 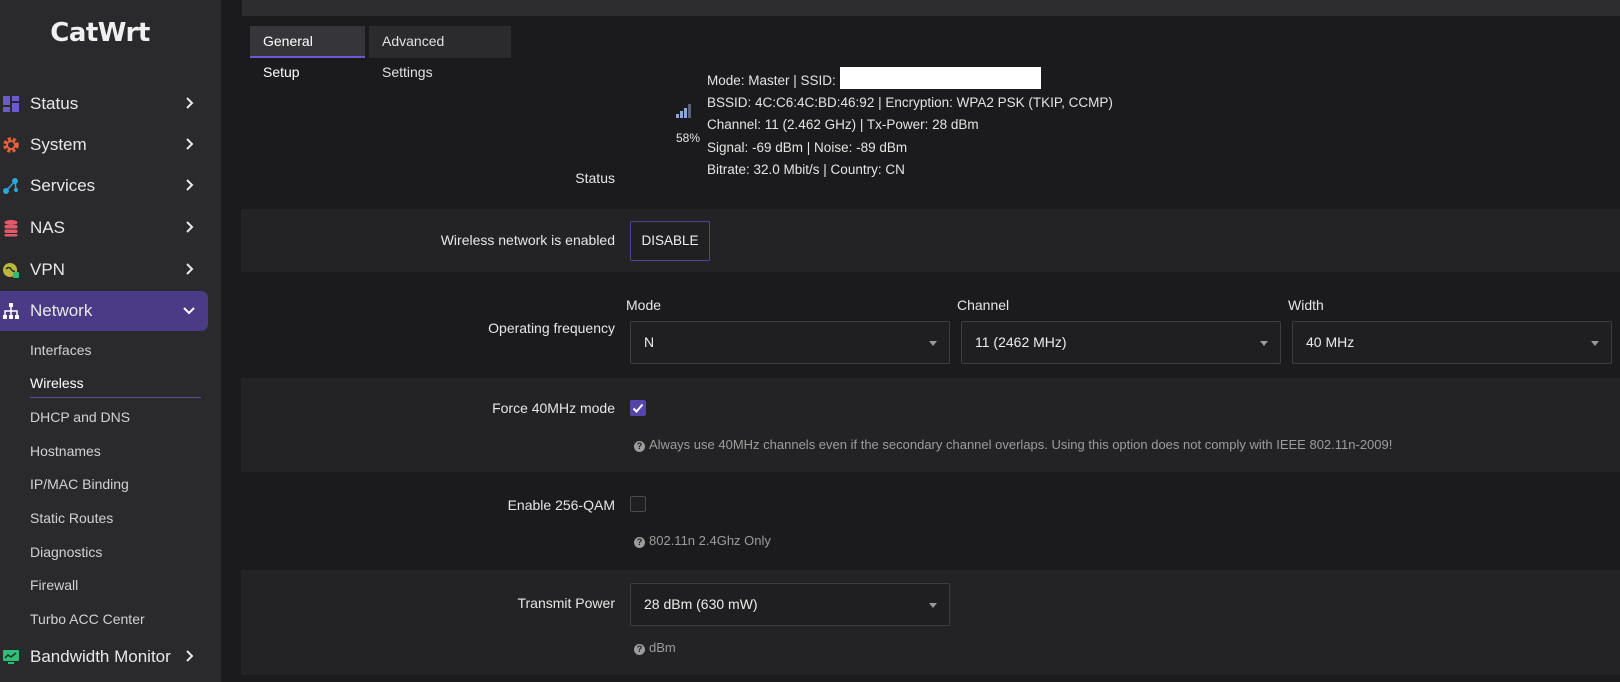 I want to click on enable-256qam-checkbox, so click(x=638, y=504).